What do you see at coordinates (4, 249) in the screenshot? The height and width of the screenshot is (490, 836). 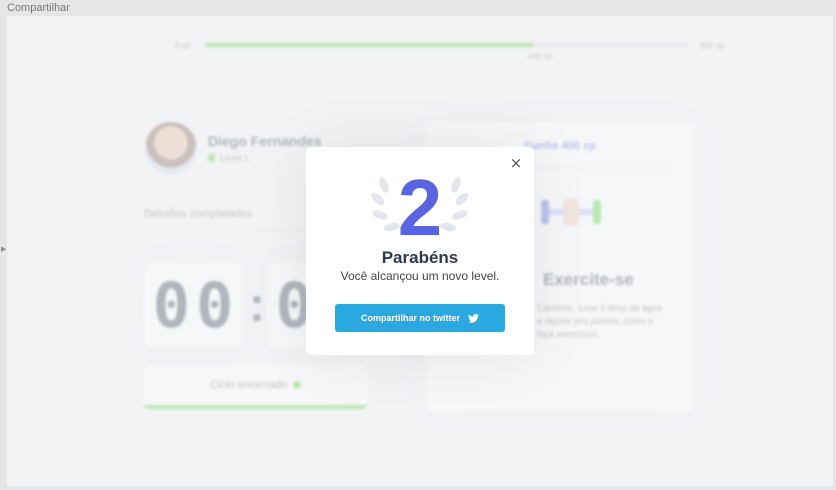 I see `side-arrow-icon: ▶` at bounding box center [4, 249].